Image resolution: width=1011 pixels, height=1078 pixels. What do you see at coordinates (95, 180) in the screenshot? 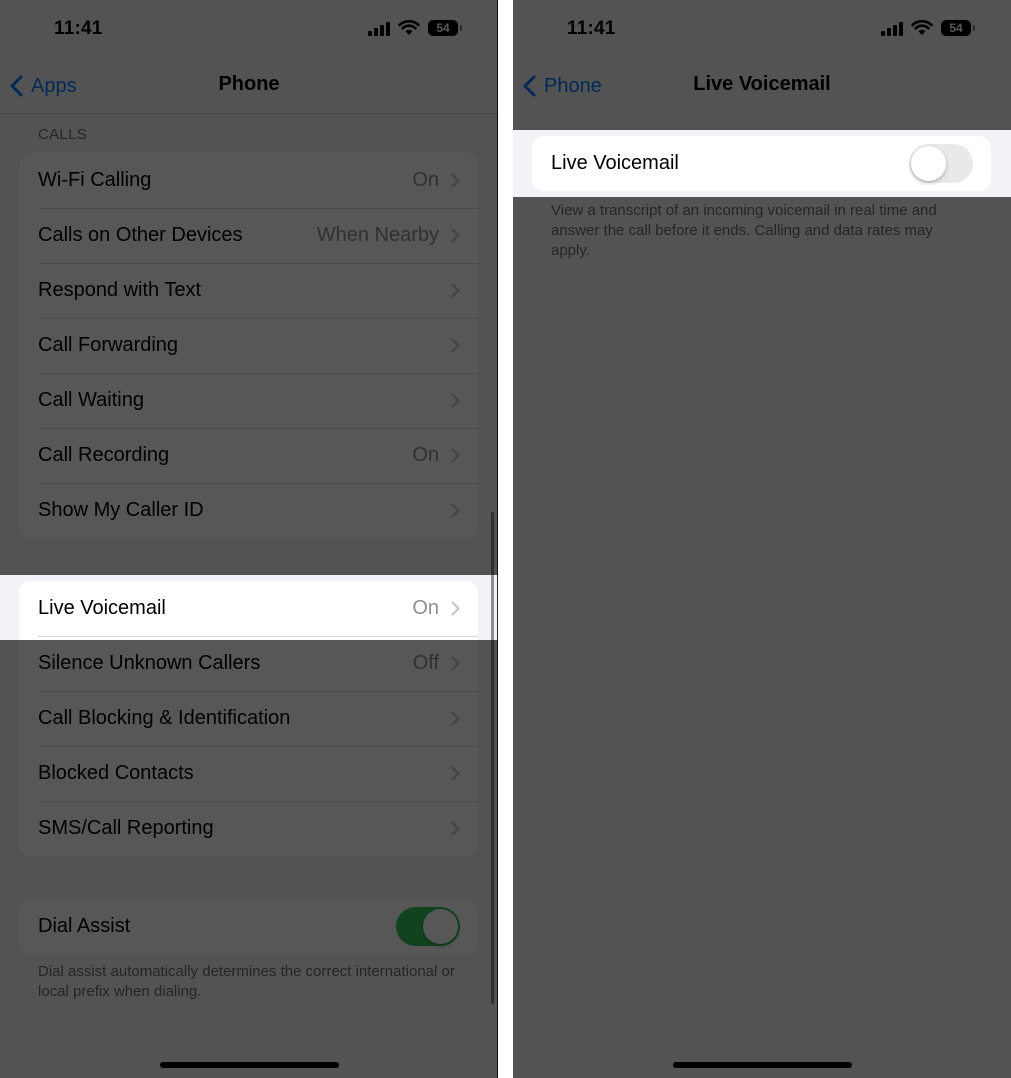
I see `row-label: Wi-Fi Calling` at bounding box center [95, 180].